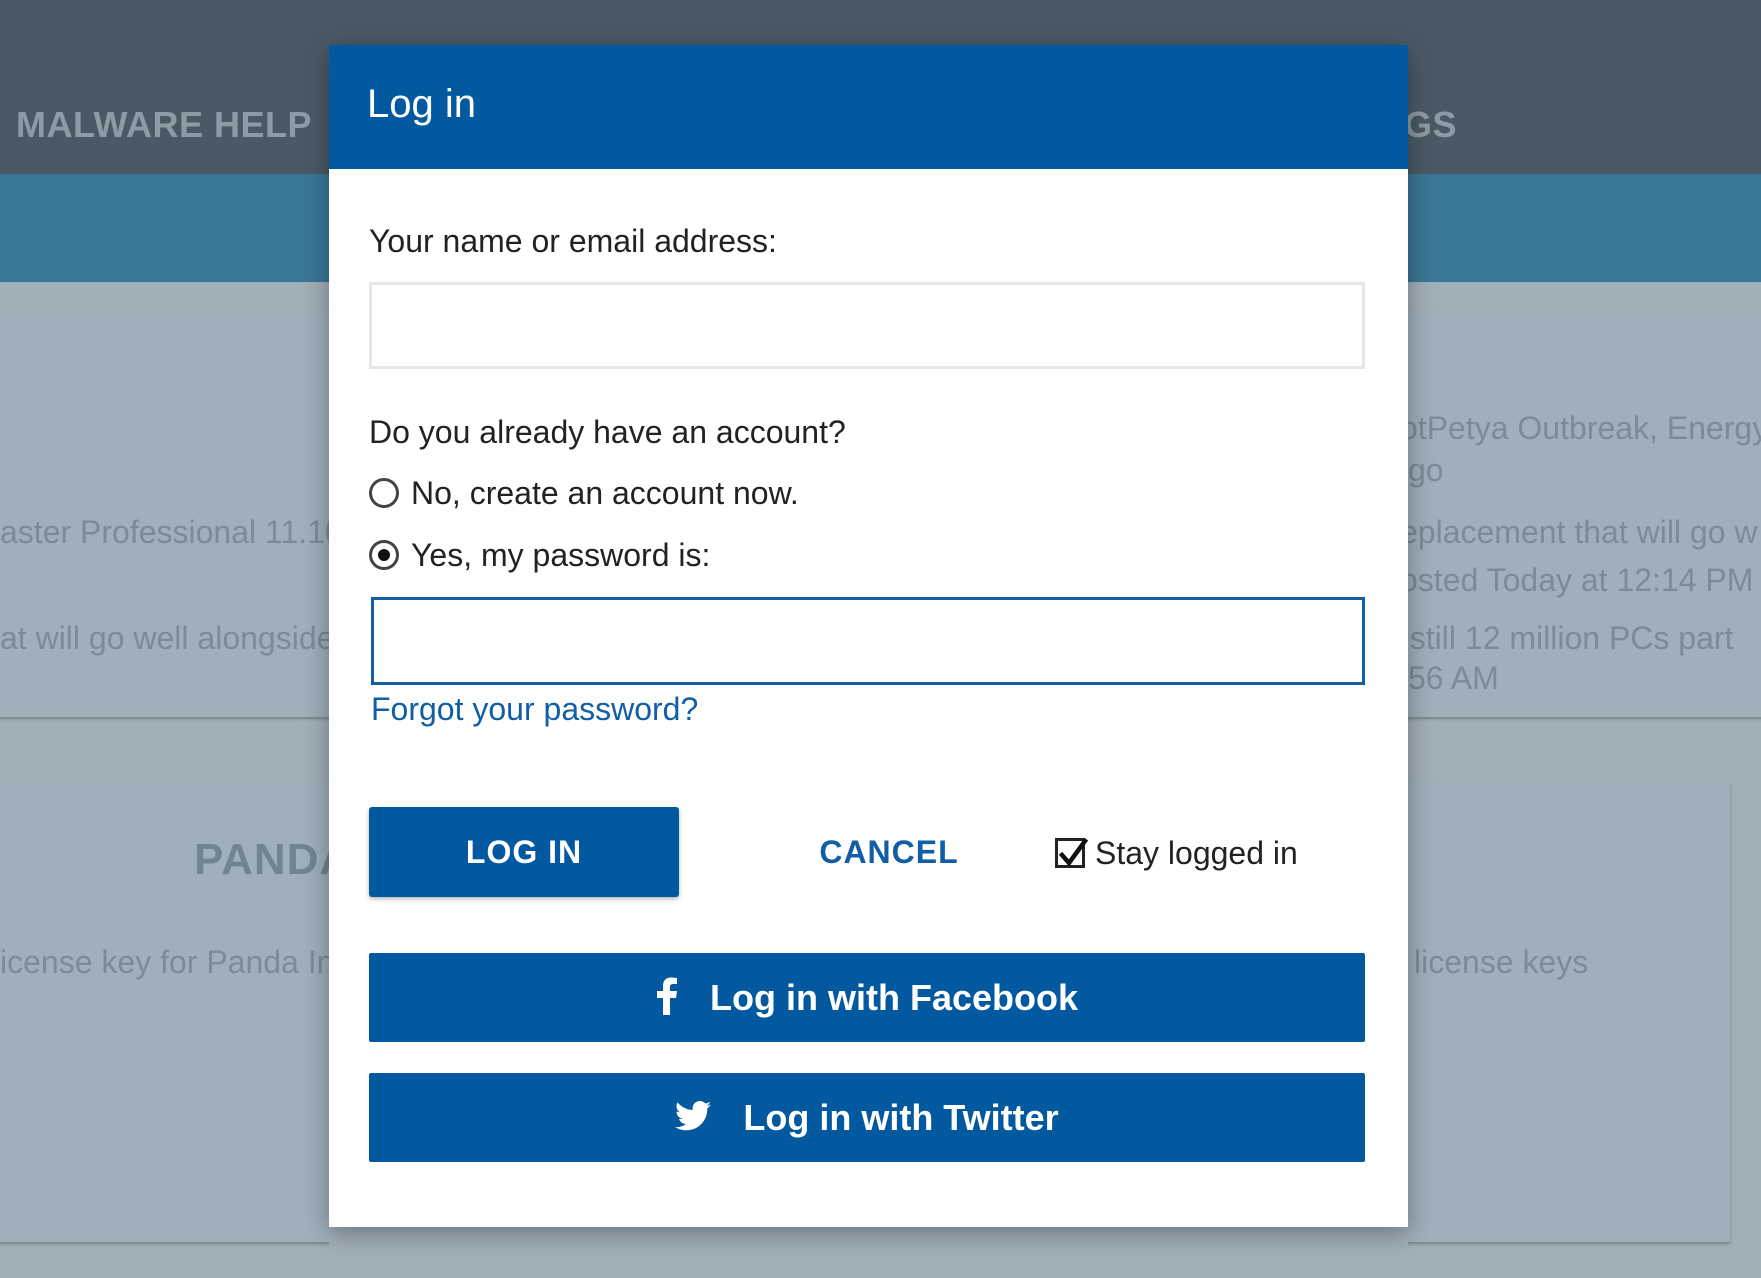 This screenshot has height=1278, width=1761. I want to click on stay-logged-in-checkbox, so click(1072, 852).